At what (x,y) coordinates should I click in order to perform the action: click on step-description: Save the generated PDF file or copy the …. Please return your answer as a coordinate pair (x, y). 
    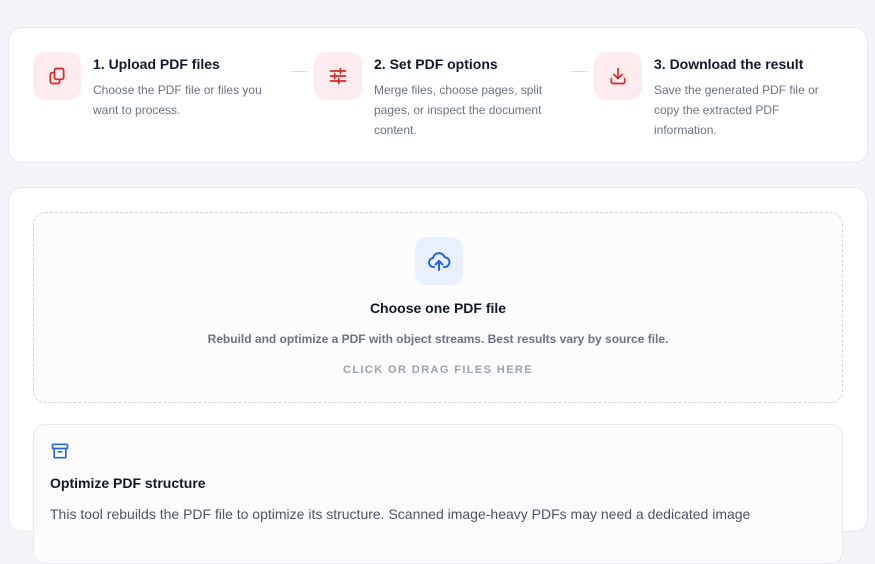
    Looking at the image, I should click on (736, 110).